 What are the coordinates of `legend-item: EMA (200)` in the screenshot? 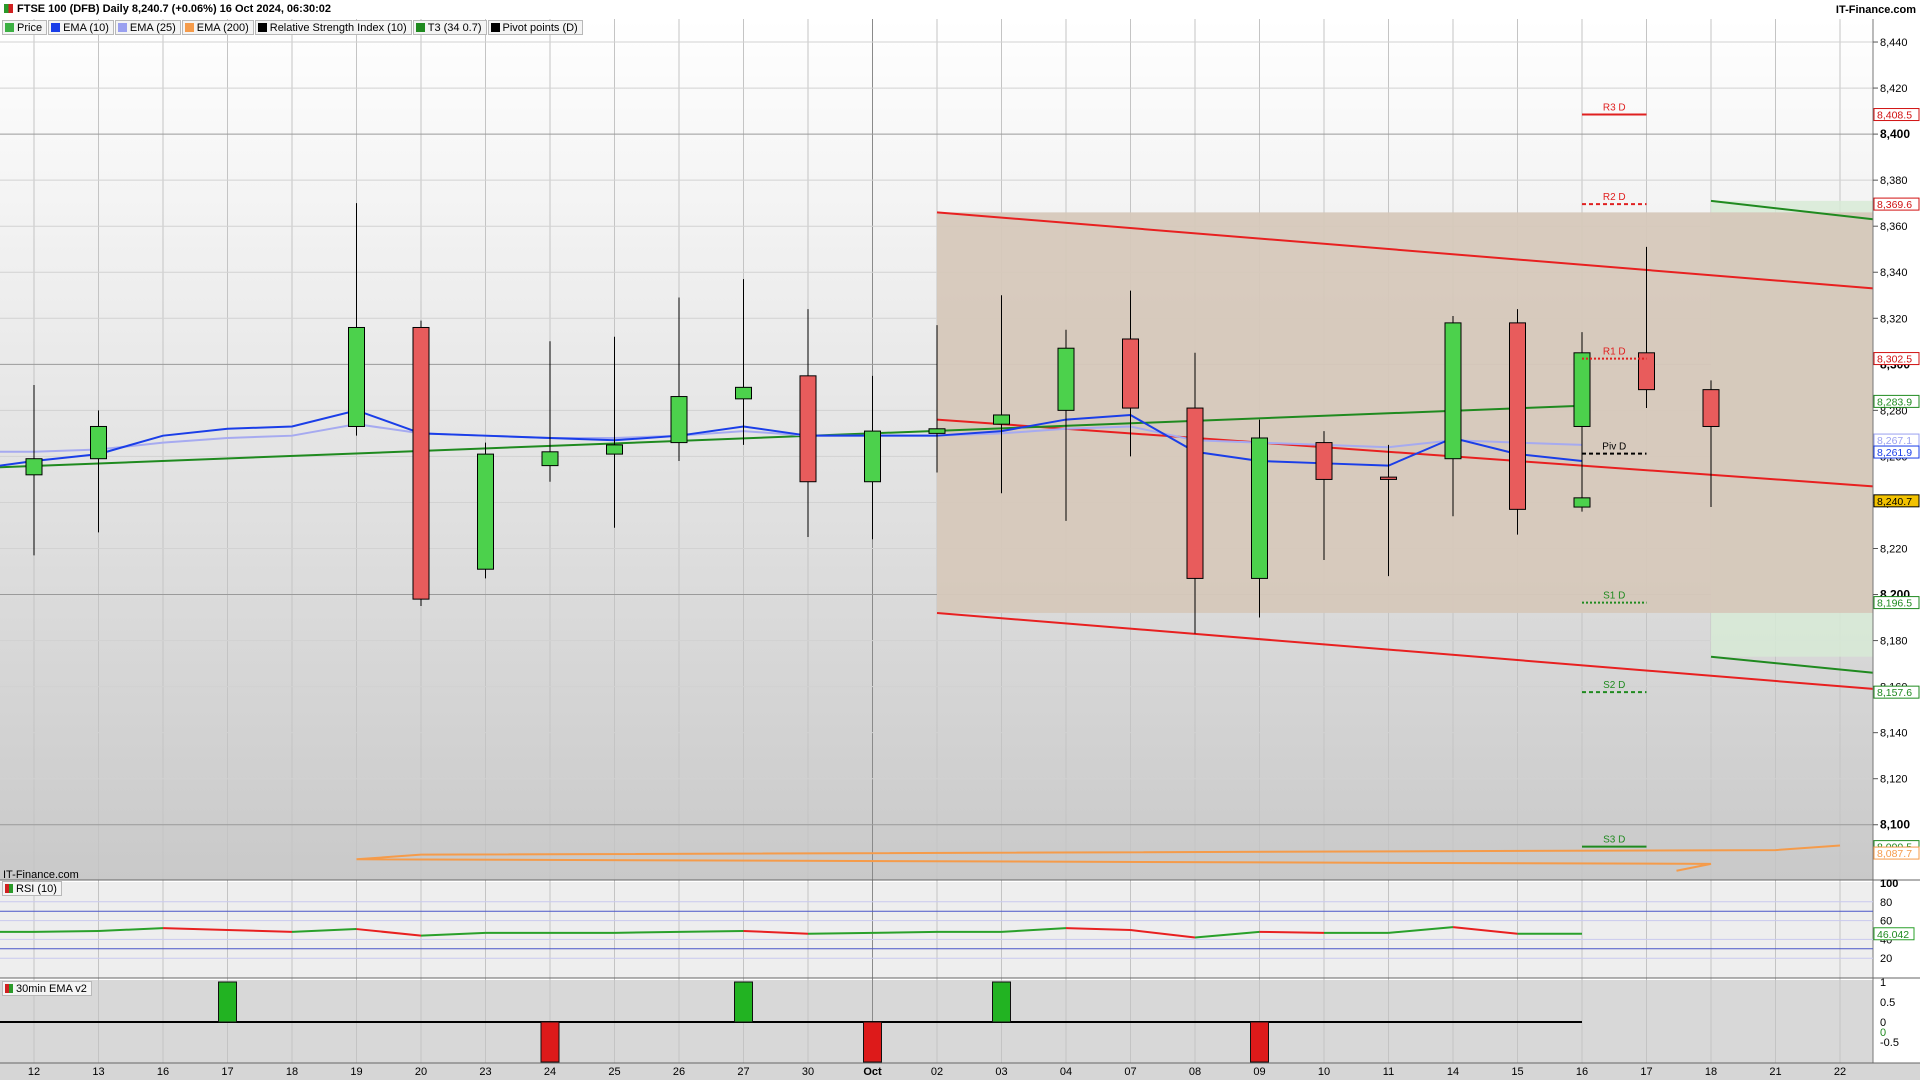 It's located at (217, 27).